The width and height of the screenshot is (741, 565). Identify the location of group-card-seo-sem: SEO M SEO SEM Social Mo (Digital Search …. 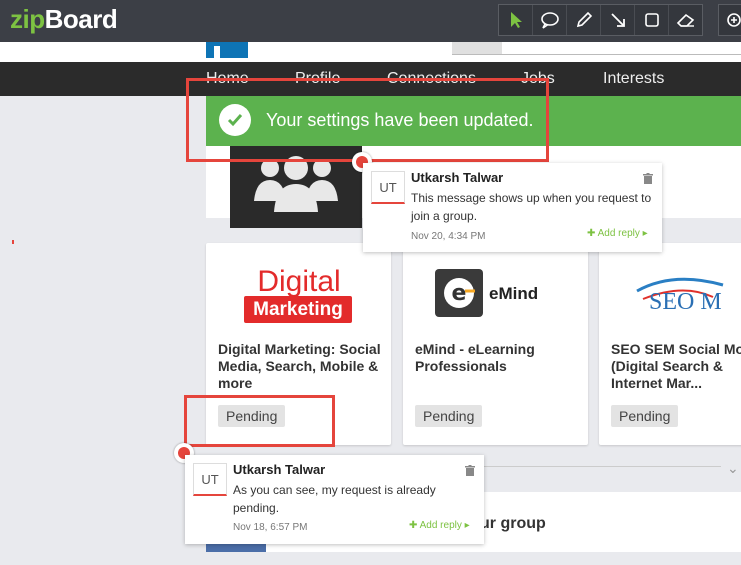
(670, 344).